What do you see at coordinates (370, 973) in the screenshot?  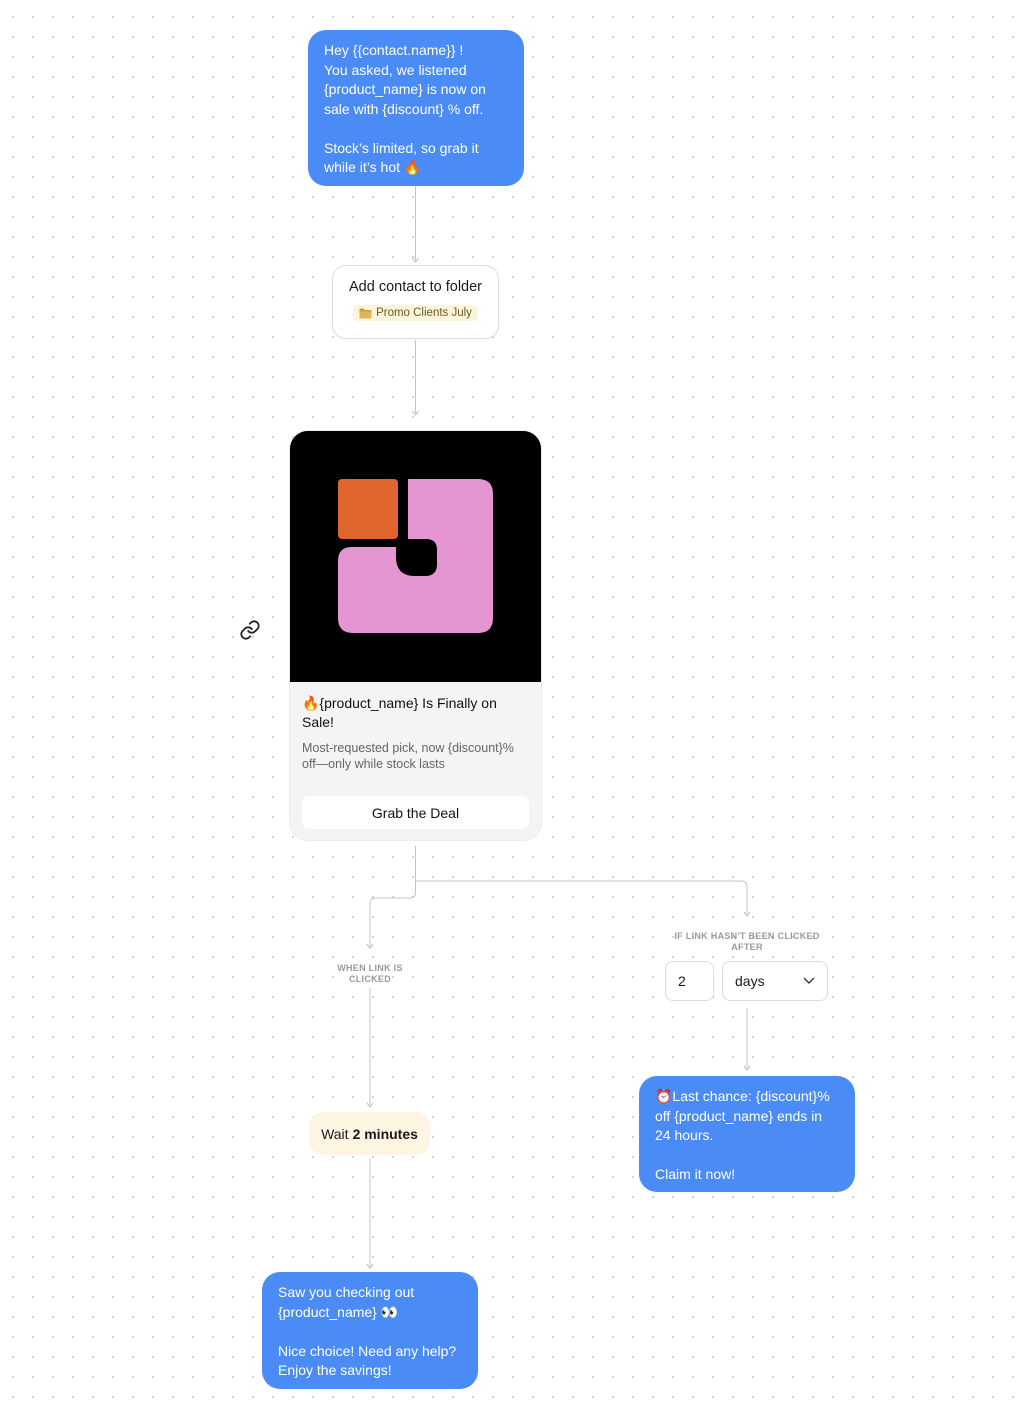 I see `branch-label-clicked: WHEN LINK IS CLICKED` at bounding box center [370, 973].